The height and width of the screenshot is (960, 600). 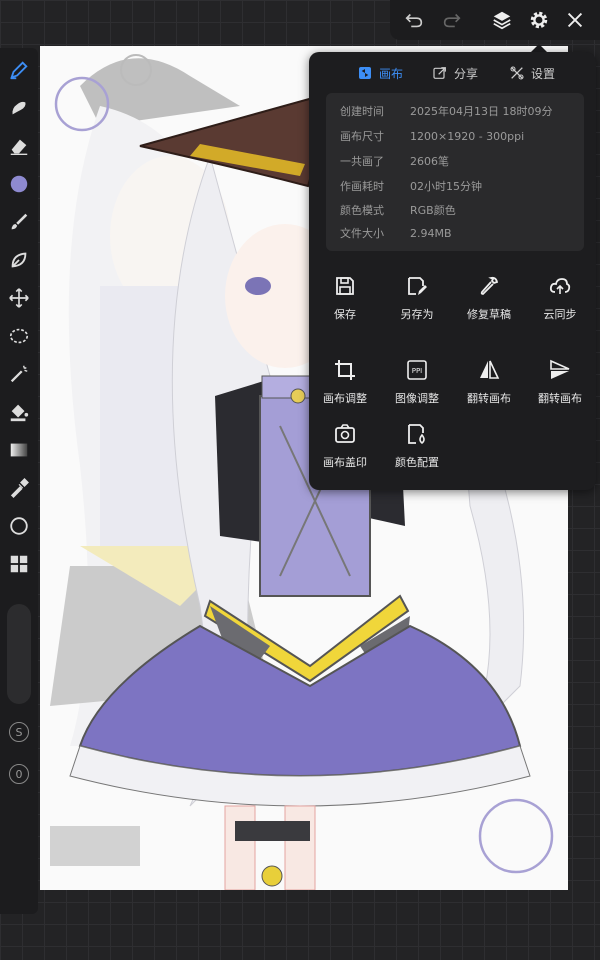 I want to click on info-row: 创建时间 2025年04月13日 18时09分, so click(x=446, y=111).